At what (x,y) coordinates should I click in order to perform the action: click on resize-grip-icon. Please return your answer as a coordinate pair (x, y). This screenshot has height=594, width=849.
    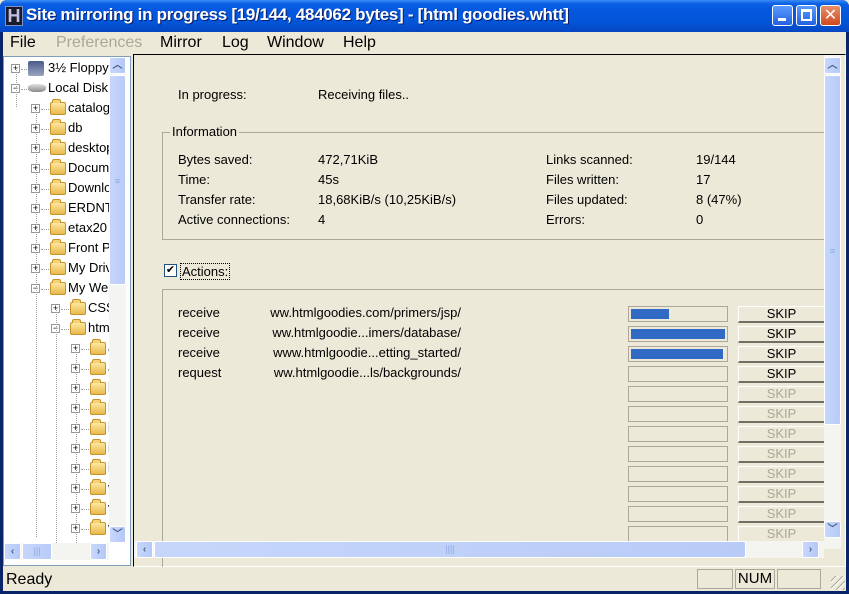
    Looking at the image, I should click on (838, 583).